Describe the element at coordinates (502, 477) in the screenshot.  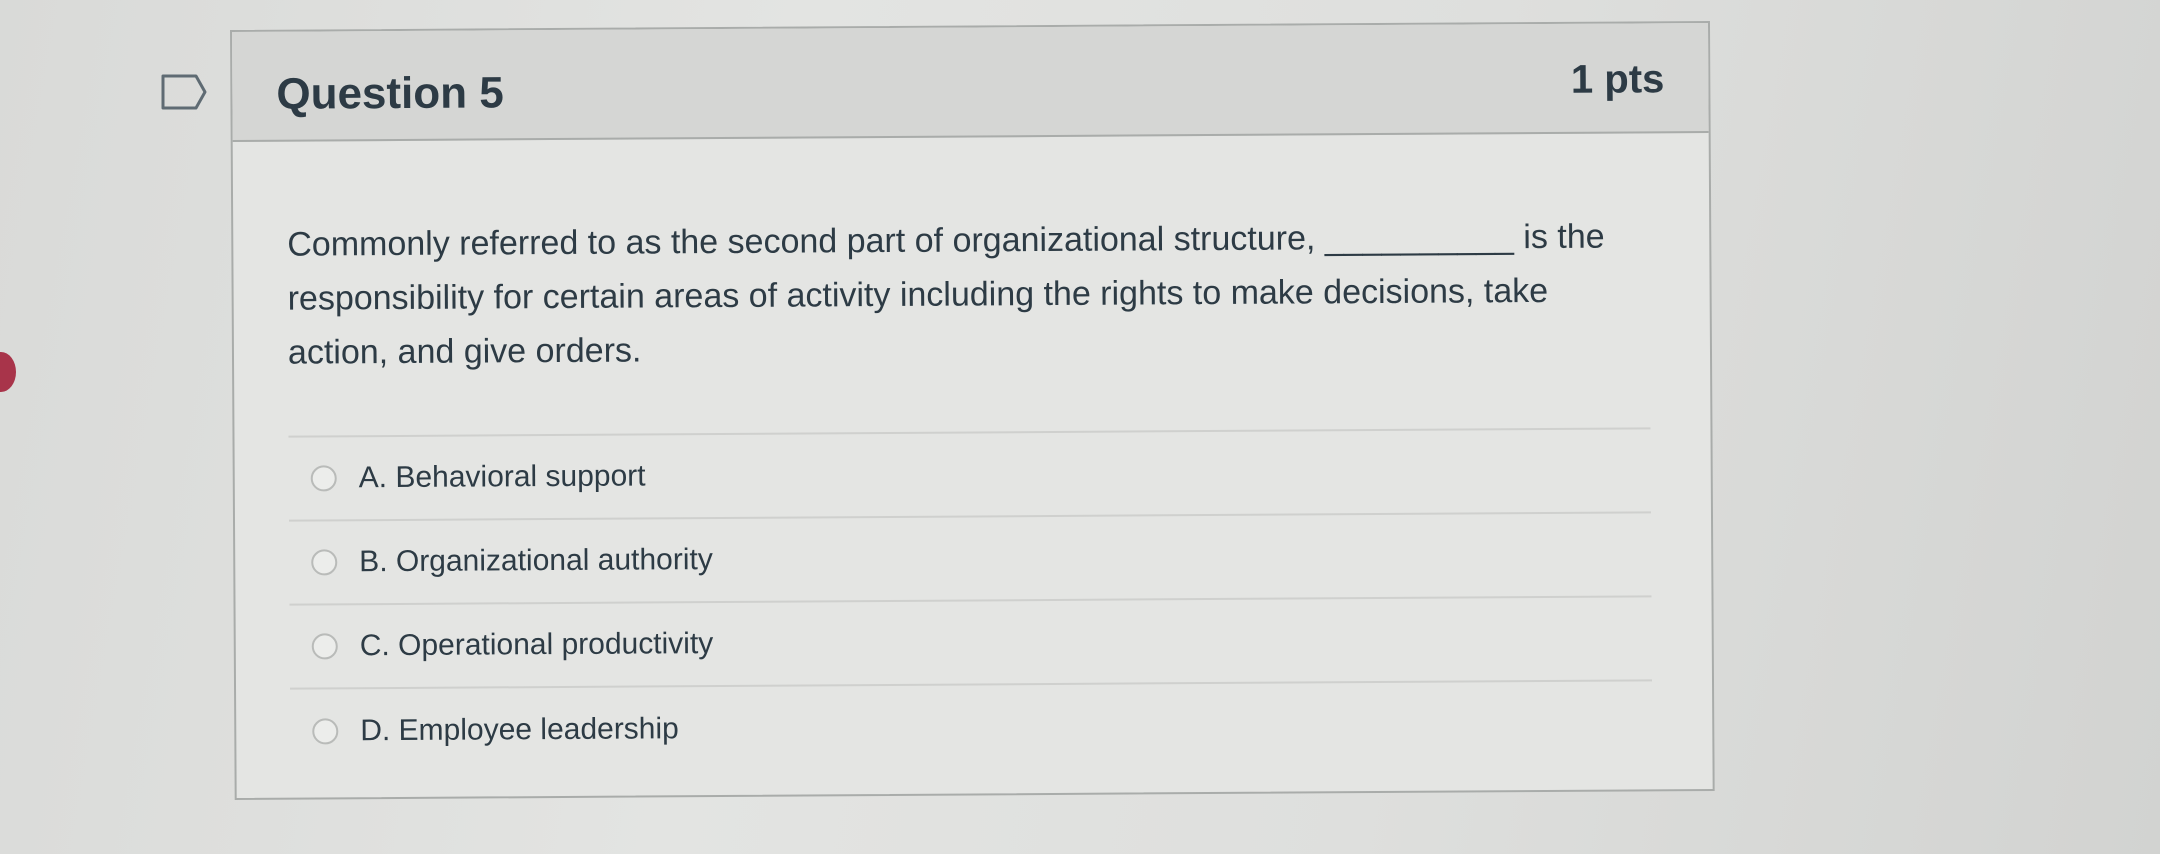
I see `answer-label: A. Behavioral support` at that location.